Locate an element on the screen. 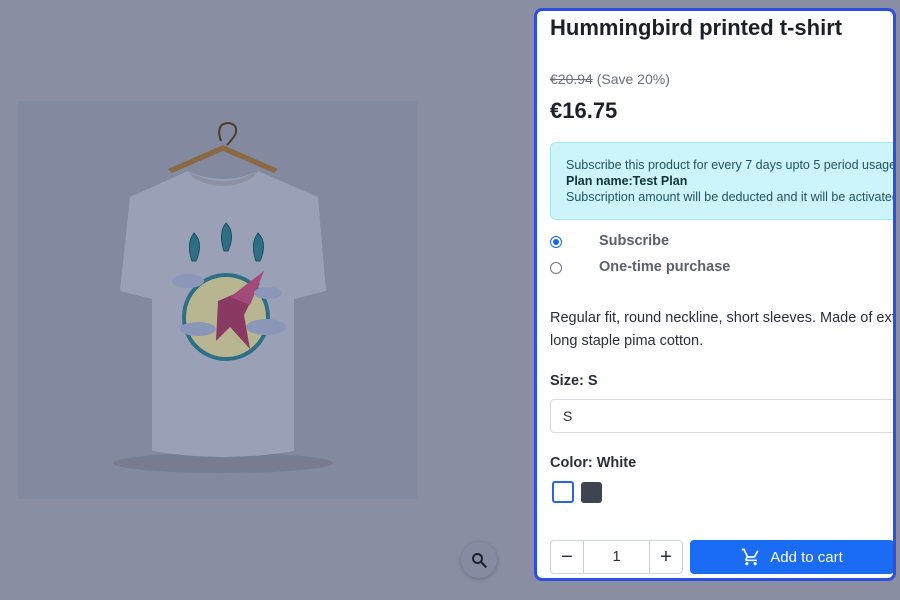 The image size is (900, 600). one-time-purchase-label: One-time purchase is located at coordinates (665, 267).